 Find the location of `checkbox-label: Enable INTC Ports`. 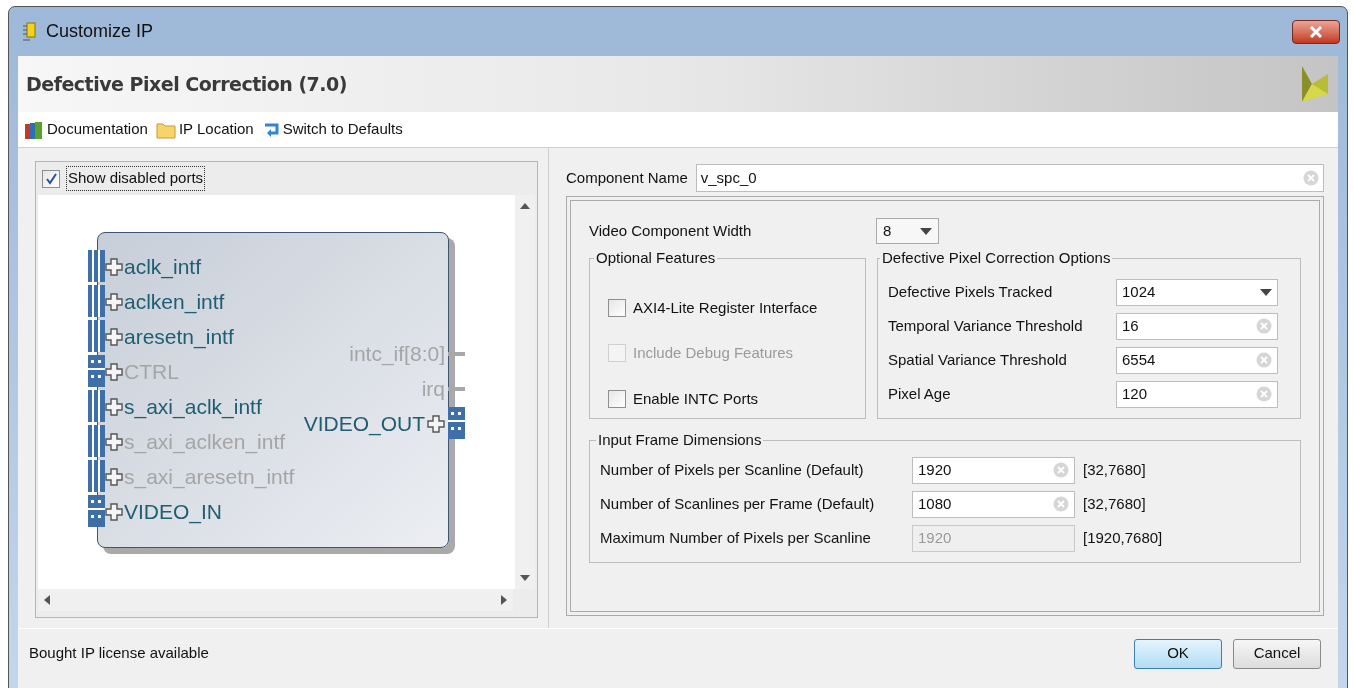

checkbox-label: Enable INTC Ports is located at coordinates (696, 398).